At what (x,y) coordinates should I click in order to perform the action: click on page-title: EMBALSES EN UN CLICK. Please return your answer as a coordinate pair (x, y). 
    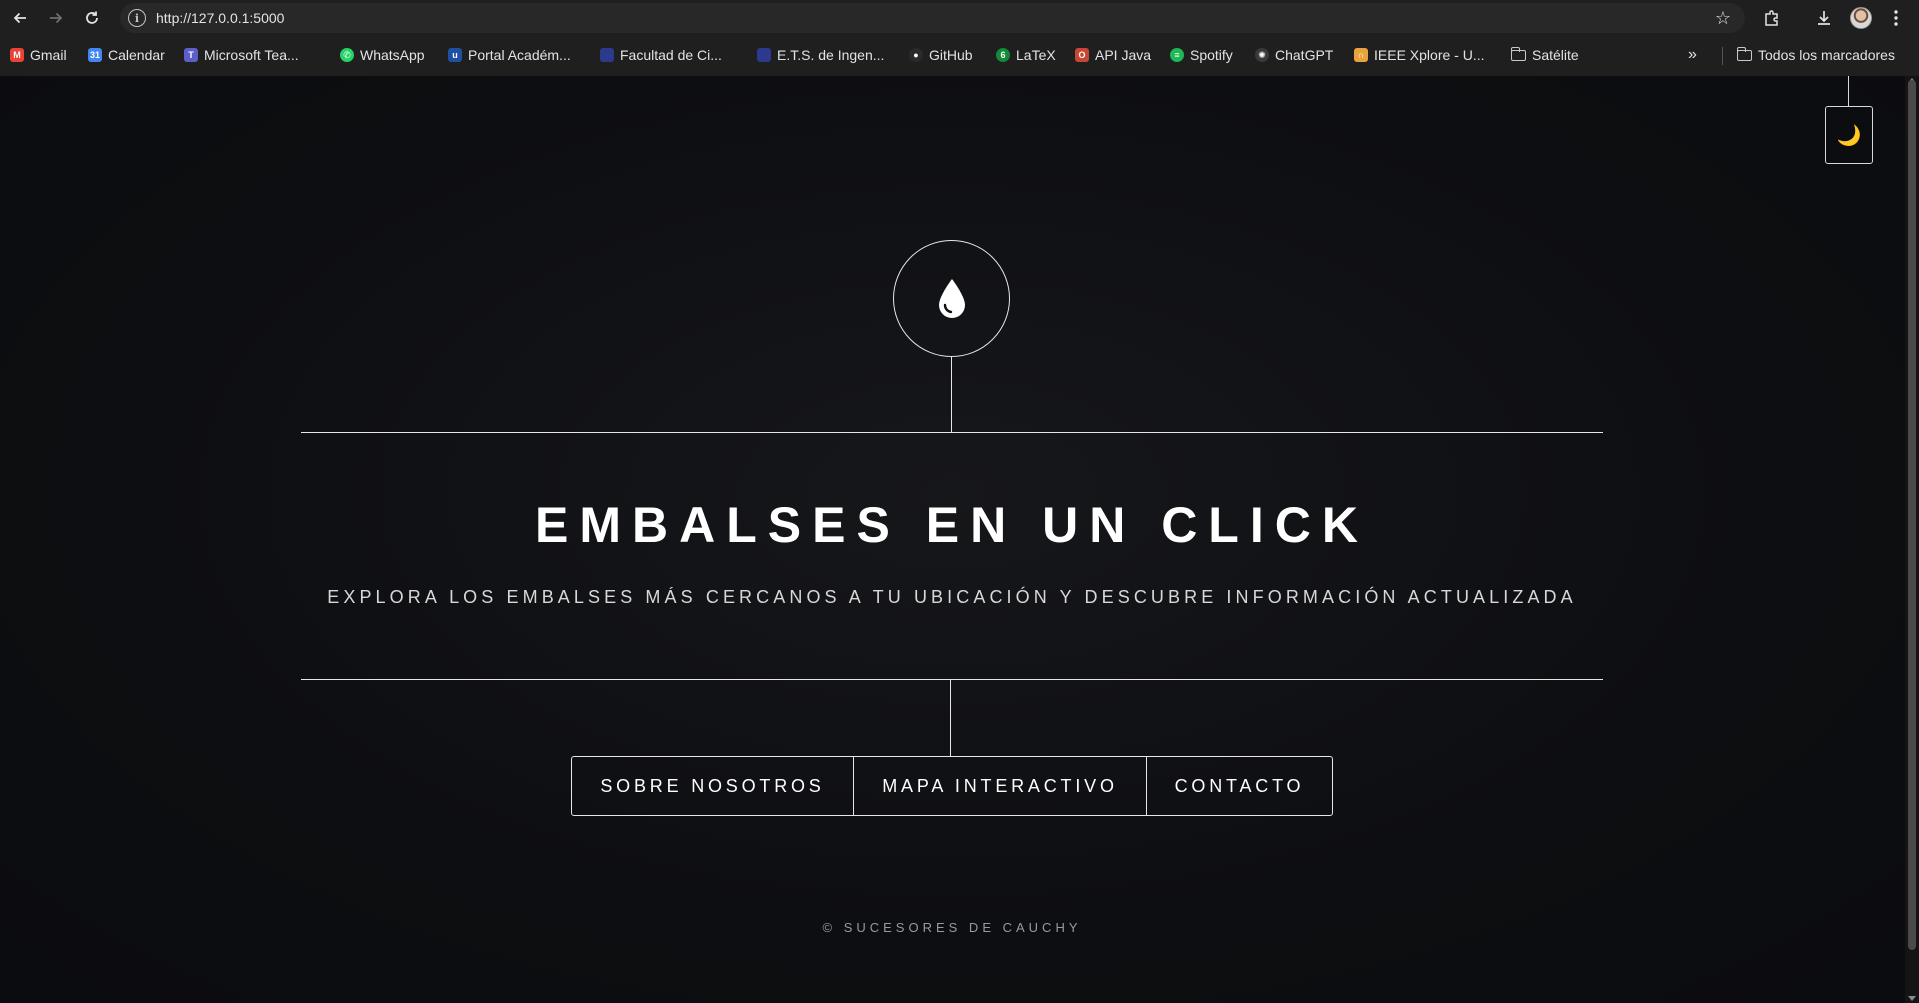
    Looking at the image, I should click on (952, 525).